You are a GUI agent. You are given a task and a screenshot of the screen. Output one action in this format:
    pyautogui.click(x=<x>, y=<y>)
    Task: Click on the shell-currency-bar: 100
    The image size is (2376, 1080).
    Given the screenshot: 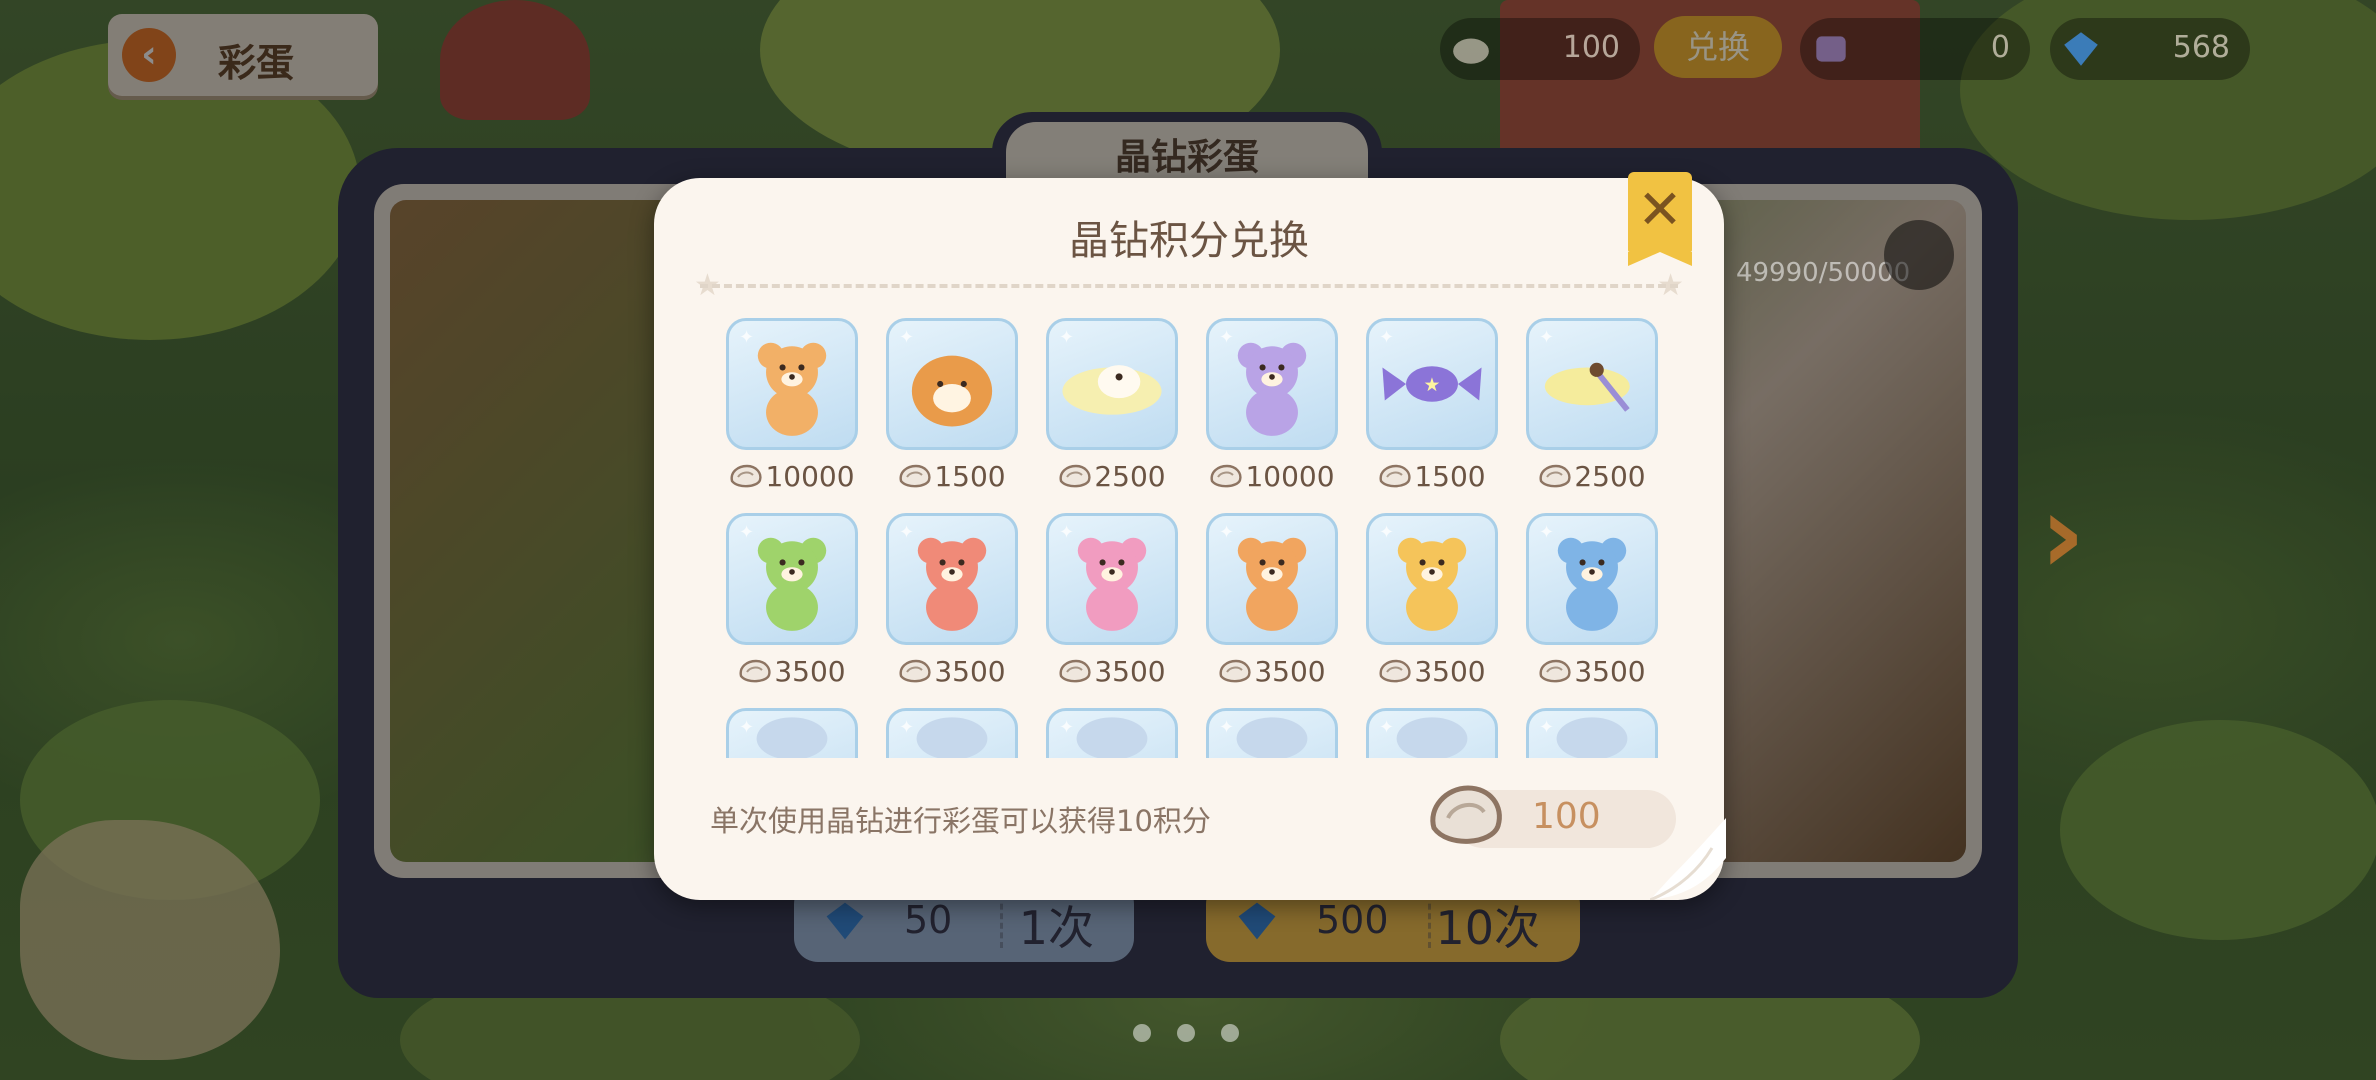 What is the action you would take?
    pyautogui.click(x=1540, y=49)
    